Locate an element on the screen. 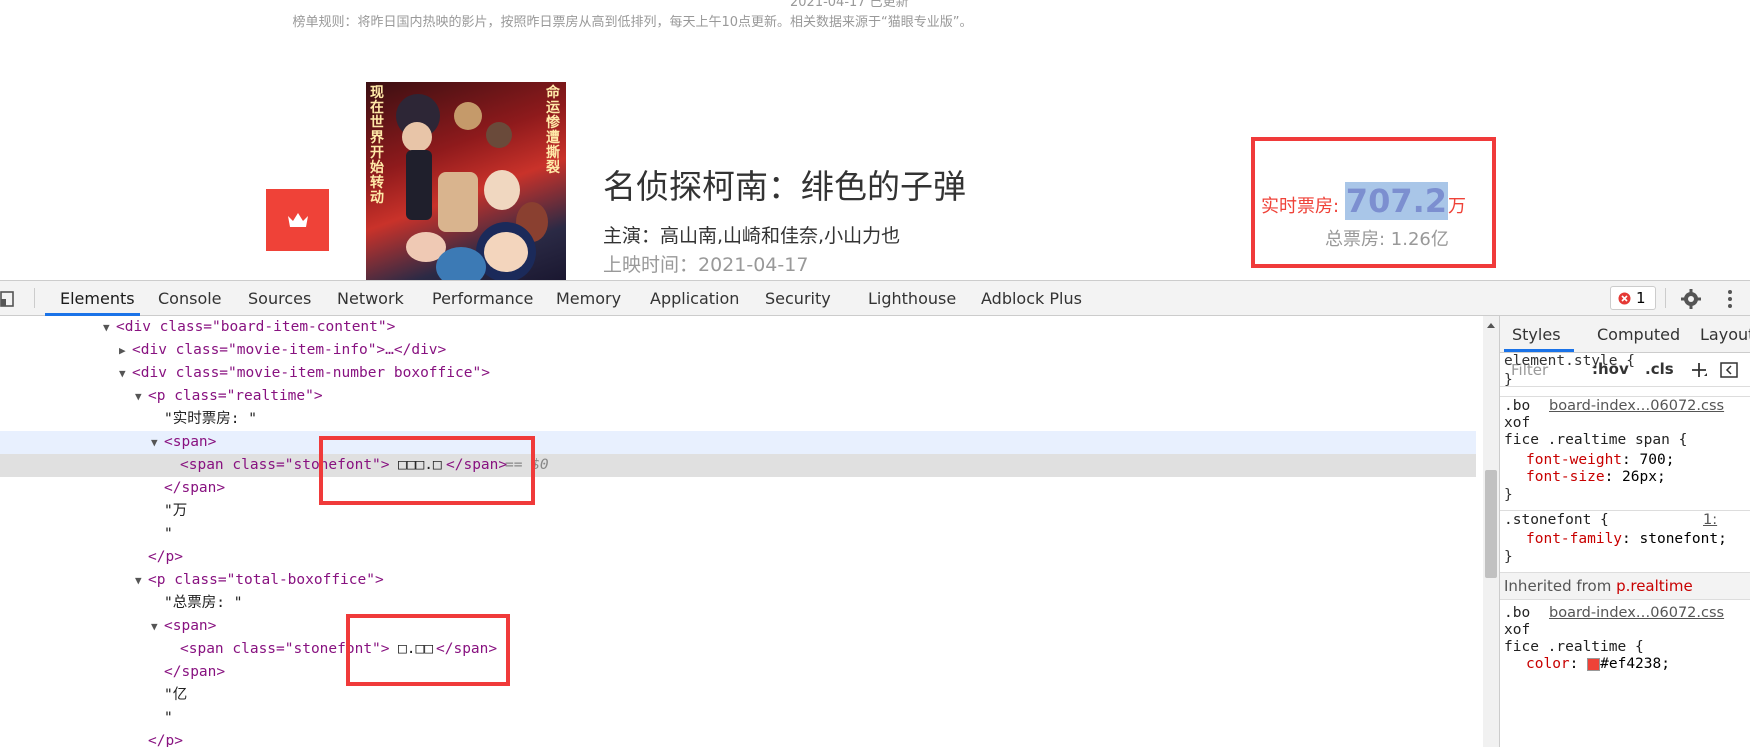 Image resolution: width=1750 pixels, height=747 pixels. toggle-sidebar-icon is located at coordinates (1729, 370).